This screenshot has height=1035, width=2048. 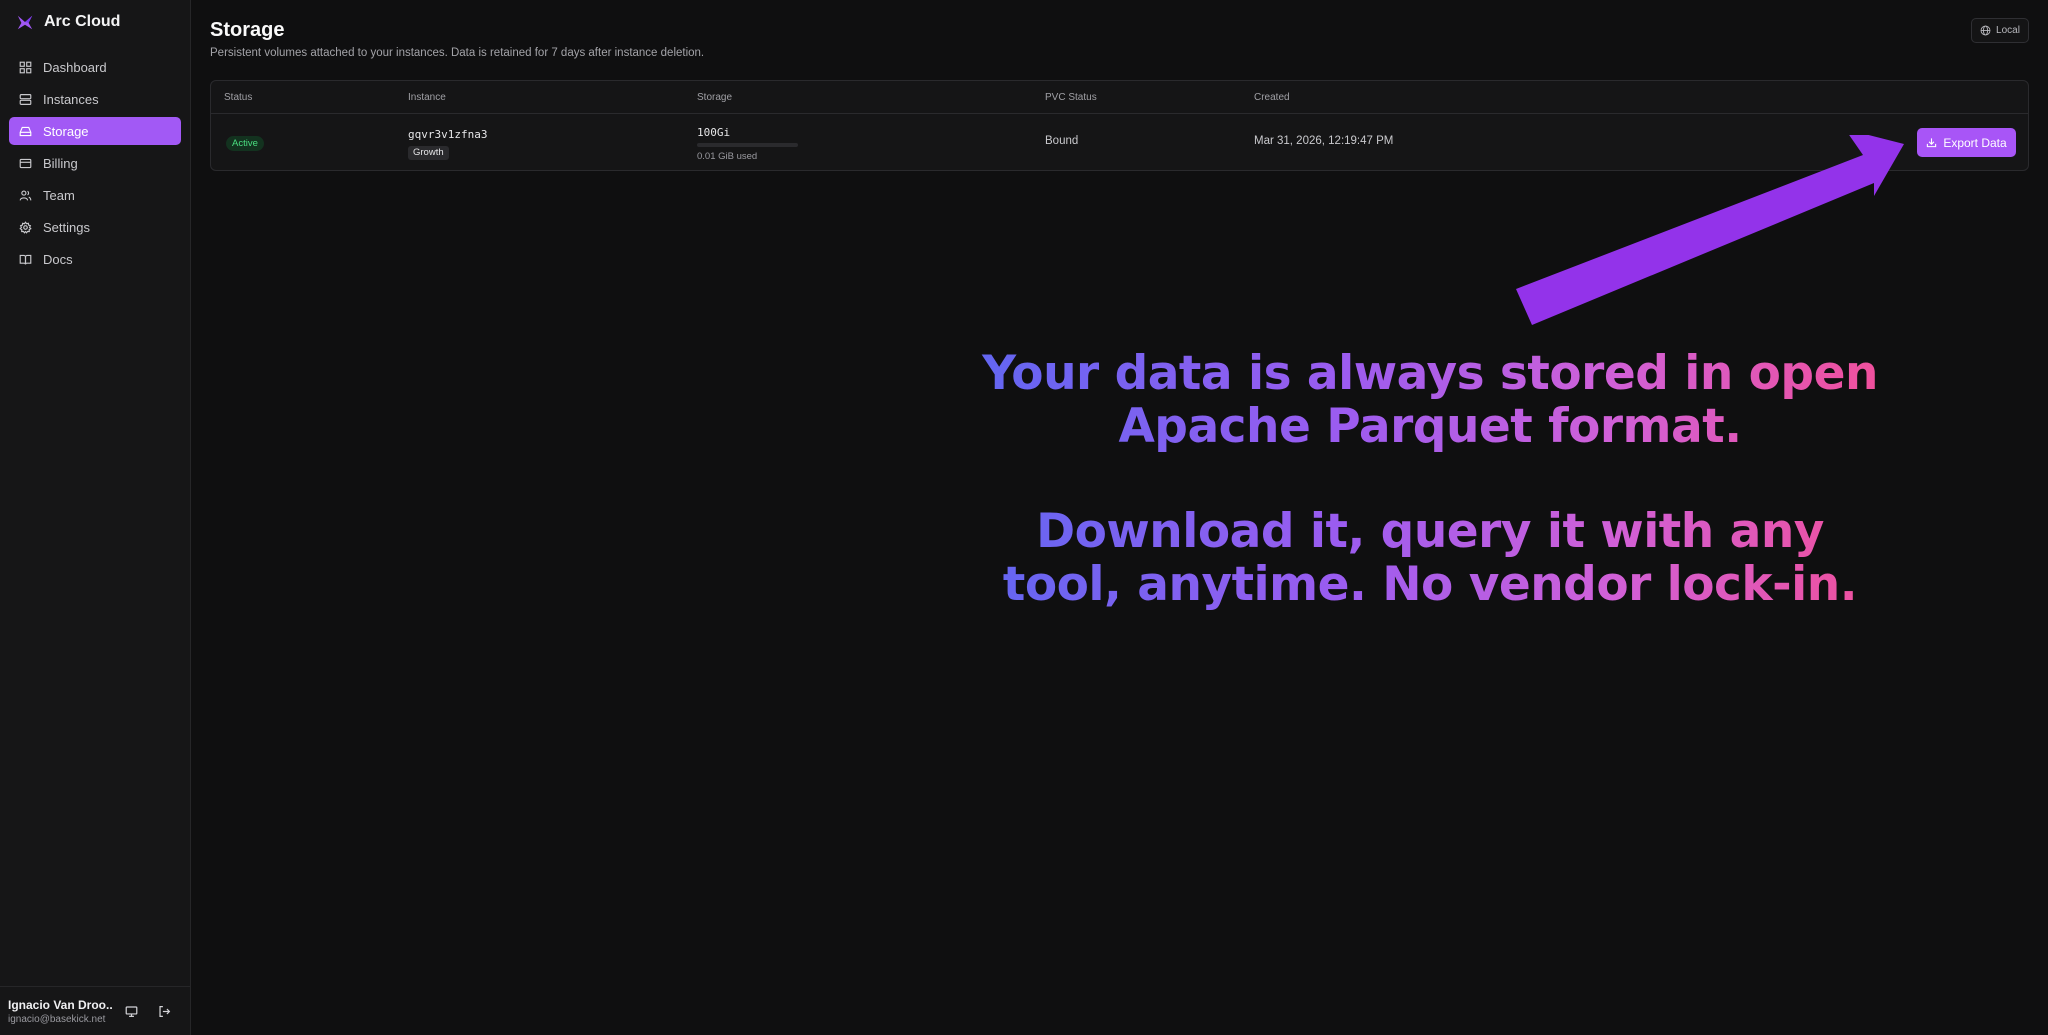 I want to click on brand: Arc Cloud, so click(x=68, y=22).